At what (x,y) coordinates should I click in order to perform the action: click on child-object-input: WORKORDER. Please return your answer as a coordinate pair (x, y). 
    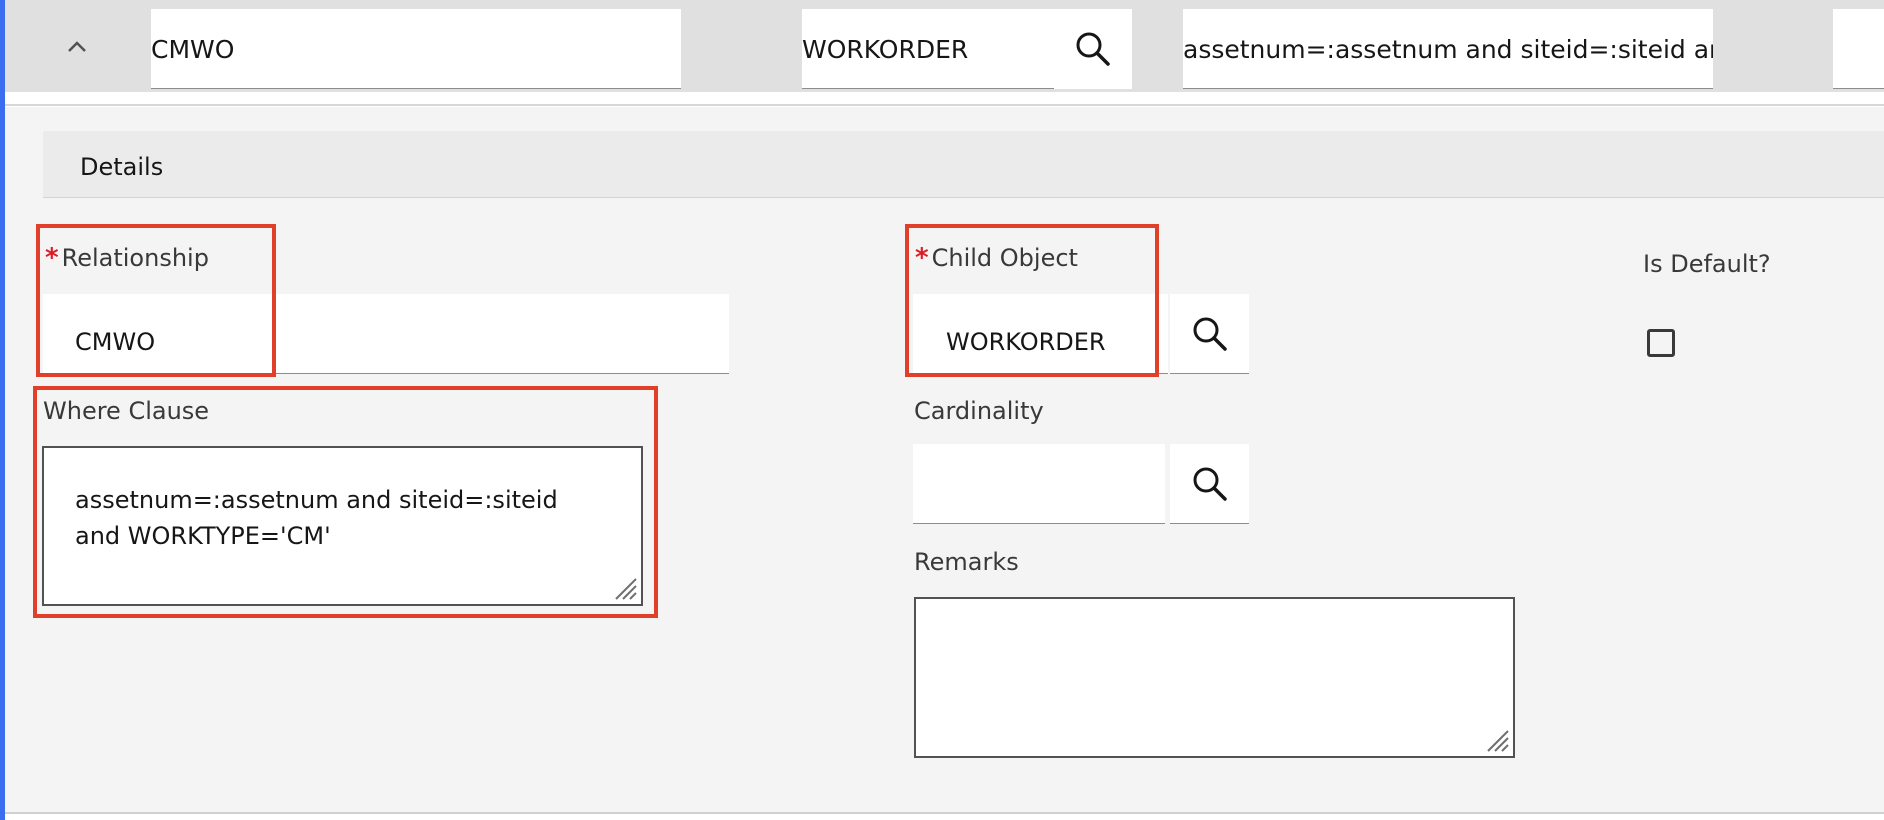
    Looking at the image, I should click on (1040, 334).